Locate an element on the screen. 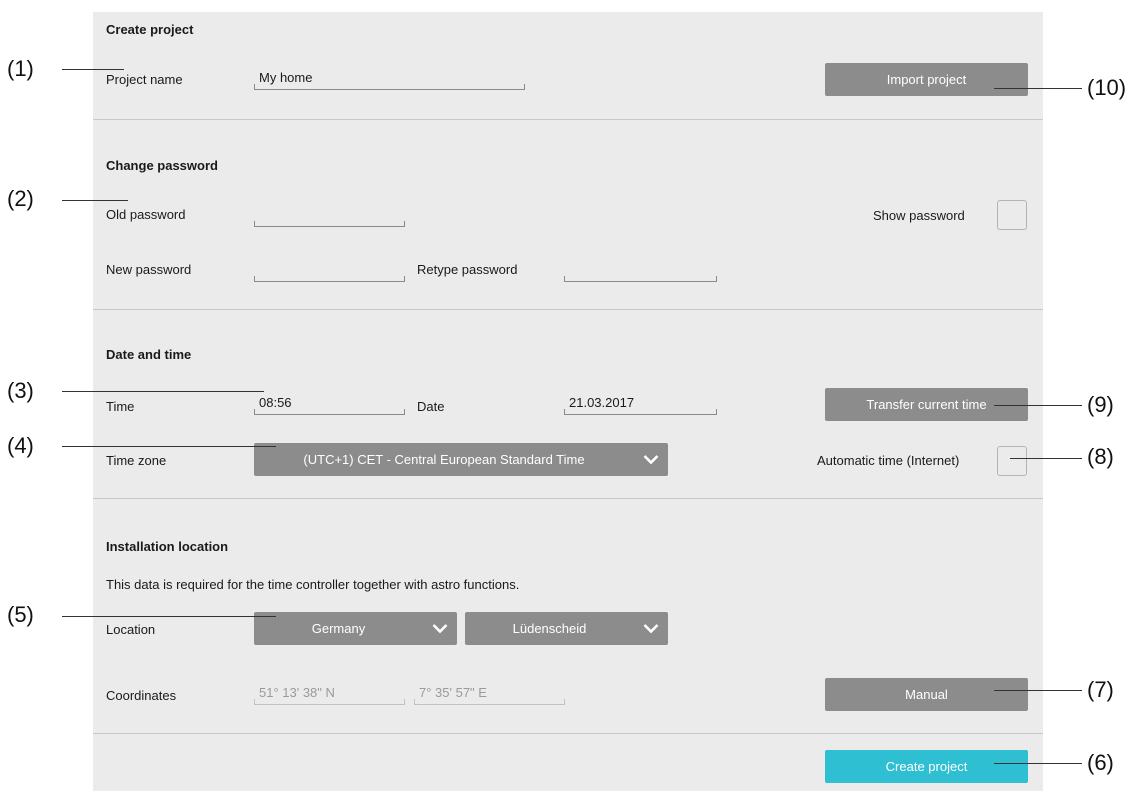  callout-6: (6) is located at coordinates (1100, 762).